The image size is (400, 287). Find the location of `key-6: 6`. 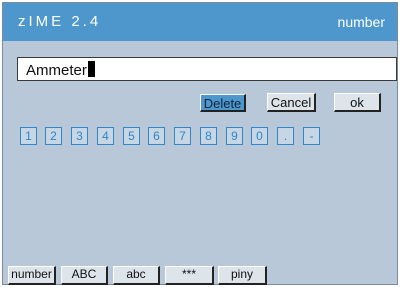

key-6: 6 is located at coordinates (156, 136).